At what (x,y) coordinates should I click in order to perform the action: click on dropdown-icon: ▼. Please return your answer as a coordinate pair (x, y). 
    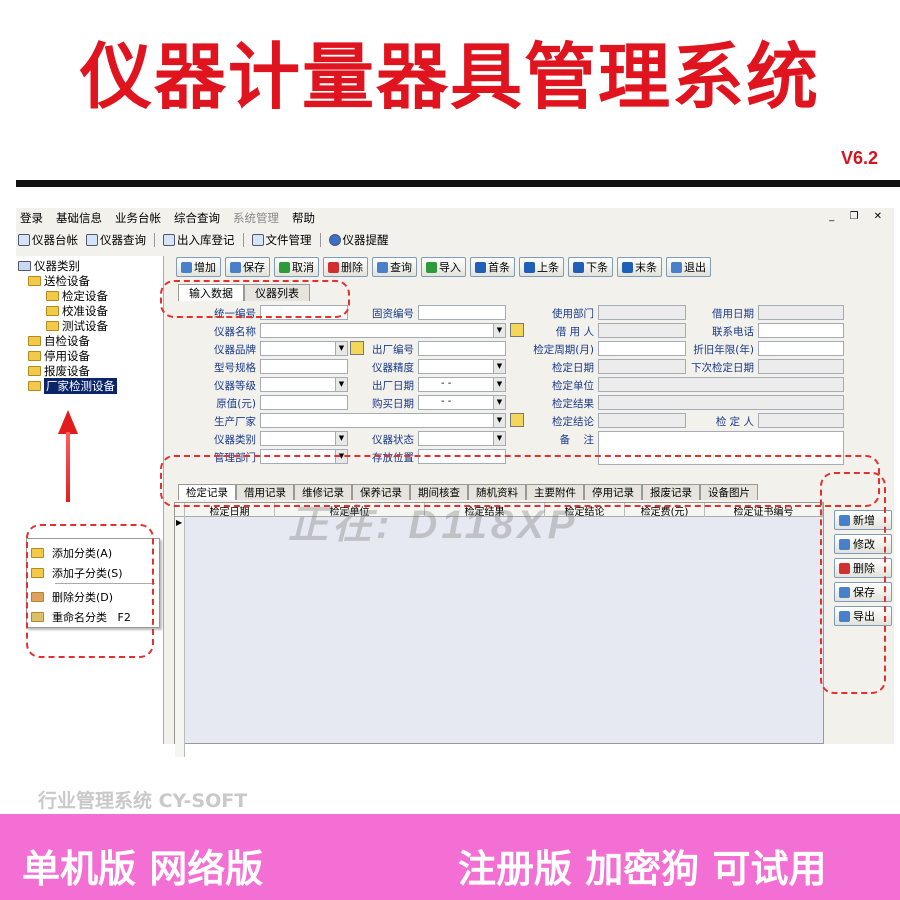
    Looking at the image, I should click on (499, 384).